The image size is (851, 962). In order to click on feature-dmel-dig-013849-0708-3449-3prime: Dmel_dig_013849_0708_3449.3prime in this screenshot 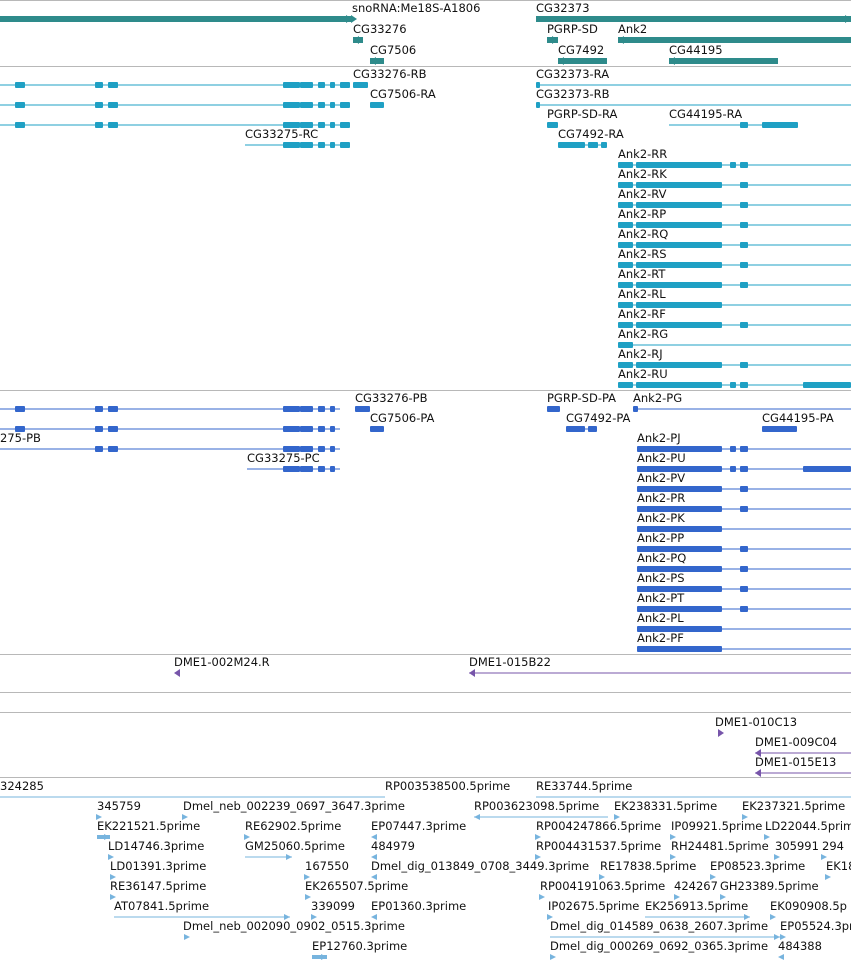, I will do `click(480, 869)`.